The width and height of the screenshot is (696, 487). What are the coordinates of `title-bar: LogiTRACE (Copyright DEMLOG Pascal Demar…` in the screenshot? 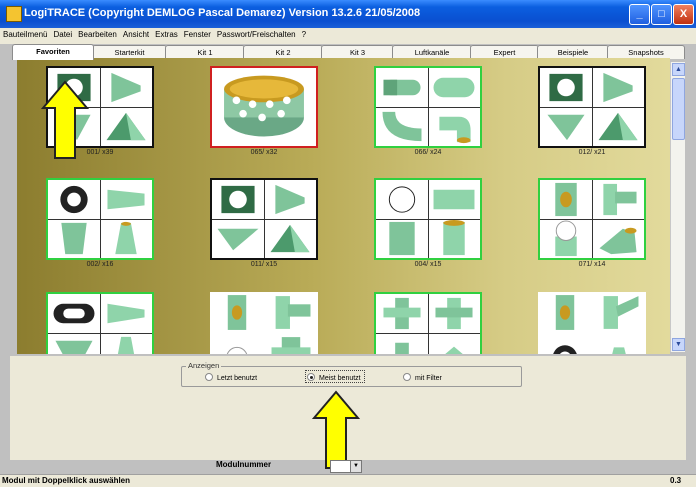 It's located at (348, 14).